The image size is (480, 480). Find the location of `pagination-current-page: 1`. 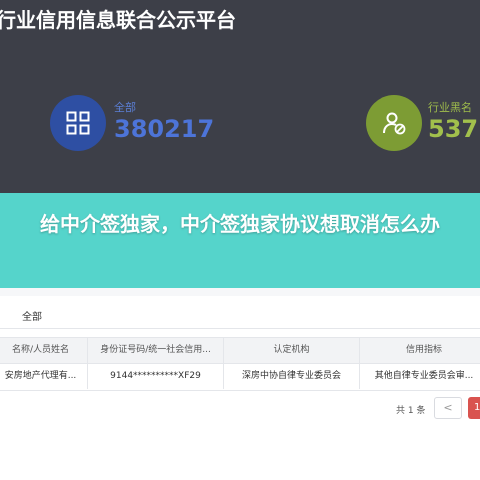

pagination-current-page: 1 is located at coordinates (474, 408).